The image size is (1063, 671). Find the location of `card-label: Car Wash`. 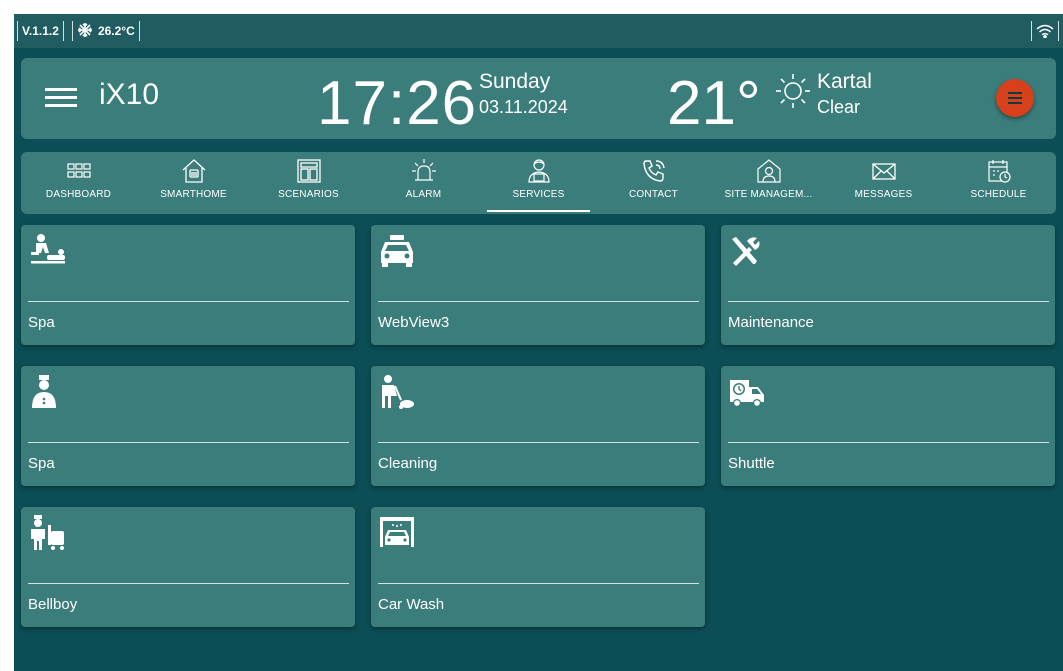

card-label: Car Wash is located at coordinates (411, 604).